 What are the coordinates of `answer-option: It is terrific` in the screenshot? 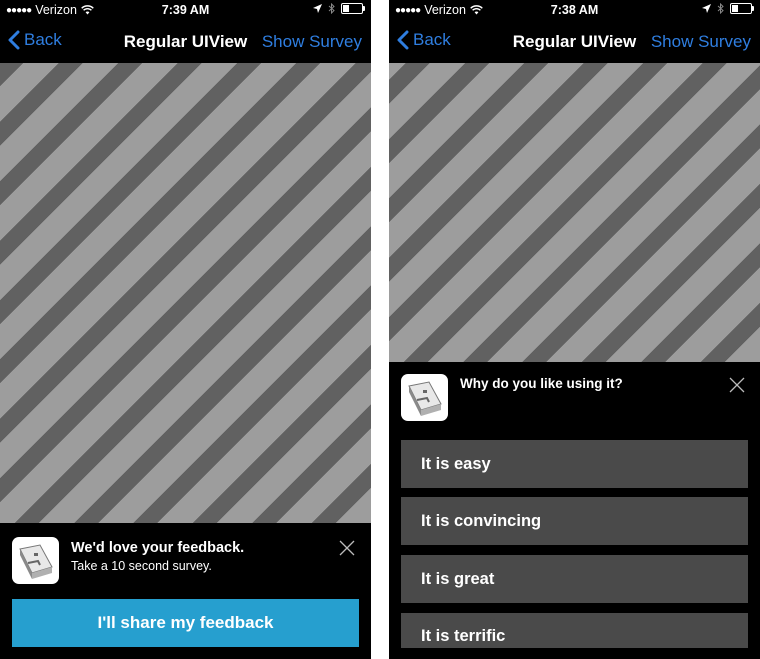 It's located at (574, 630).